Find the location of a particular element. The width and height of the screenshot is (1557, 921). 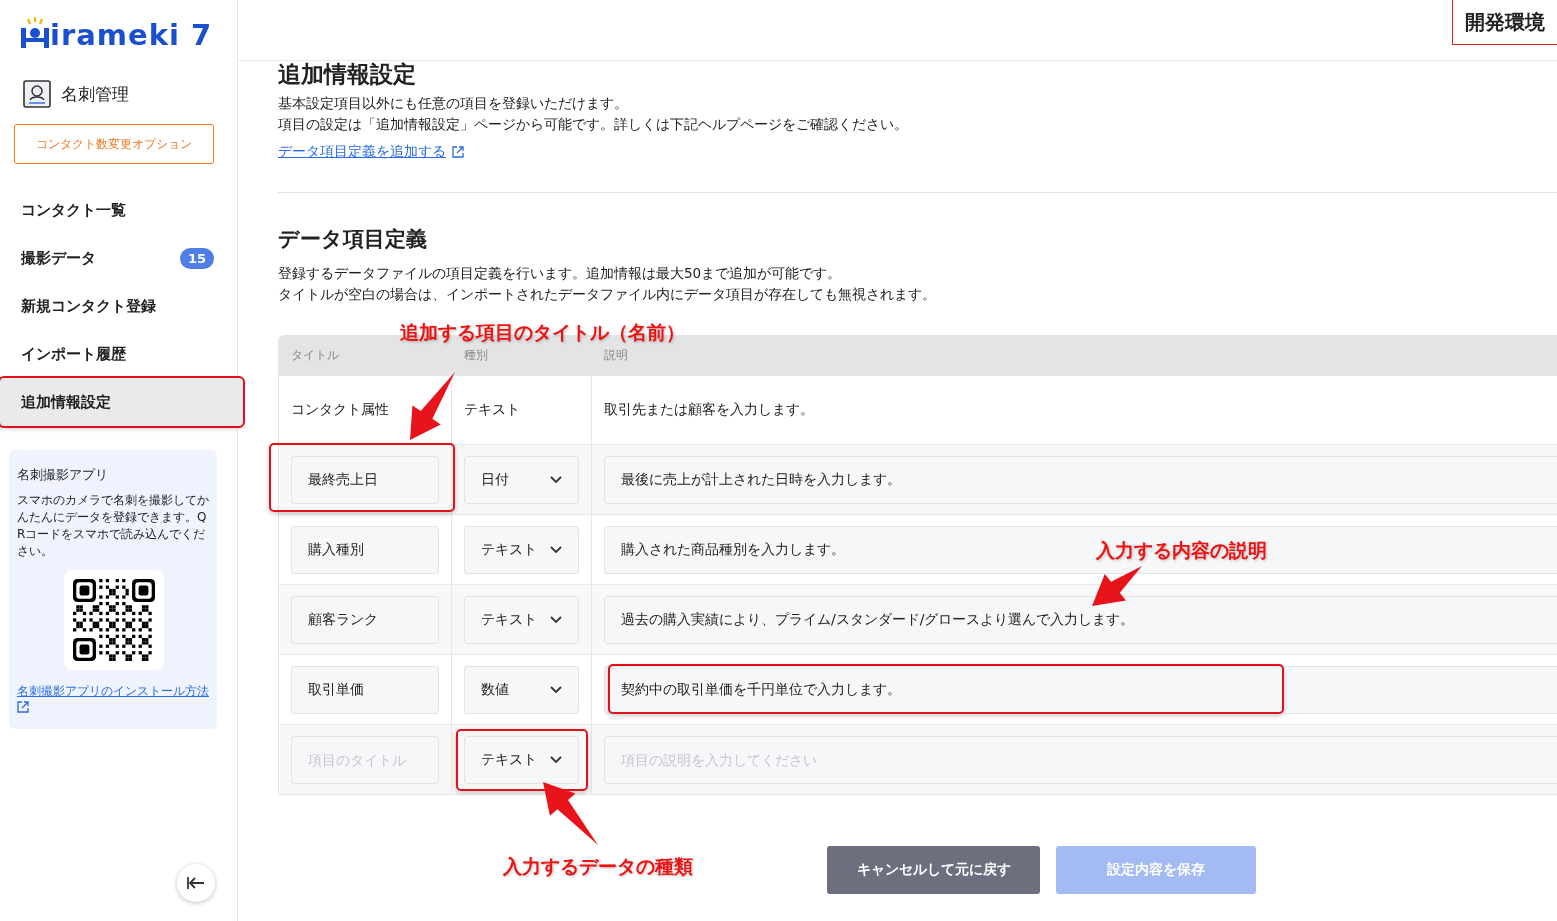

collapse-sidebar-button is located at coordinates (196, 883).